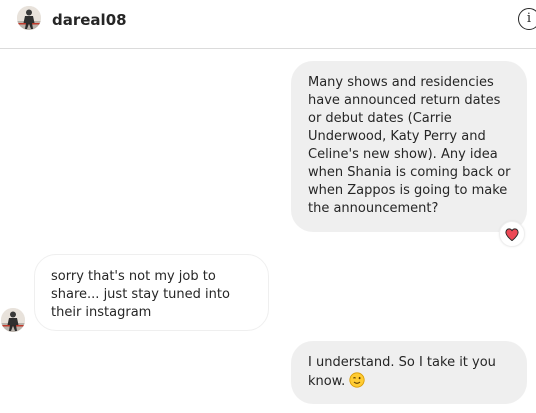 The height and width of the screenshot is (413, 536). Describe the element at coordinates (402, 372) in the screenshot. I see `message-text: I understand. So I take it you know.` at that location.